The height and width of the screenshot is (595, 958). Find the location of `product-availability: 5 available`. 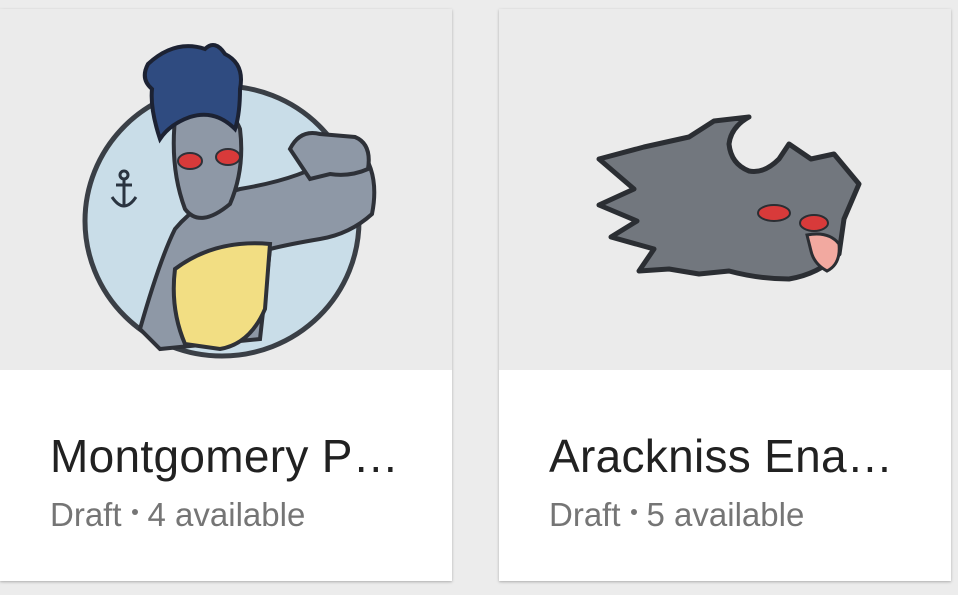

product-availability: 5 available is located at coordinates (725, 514).